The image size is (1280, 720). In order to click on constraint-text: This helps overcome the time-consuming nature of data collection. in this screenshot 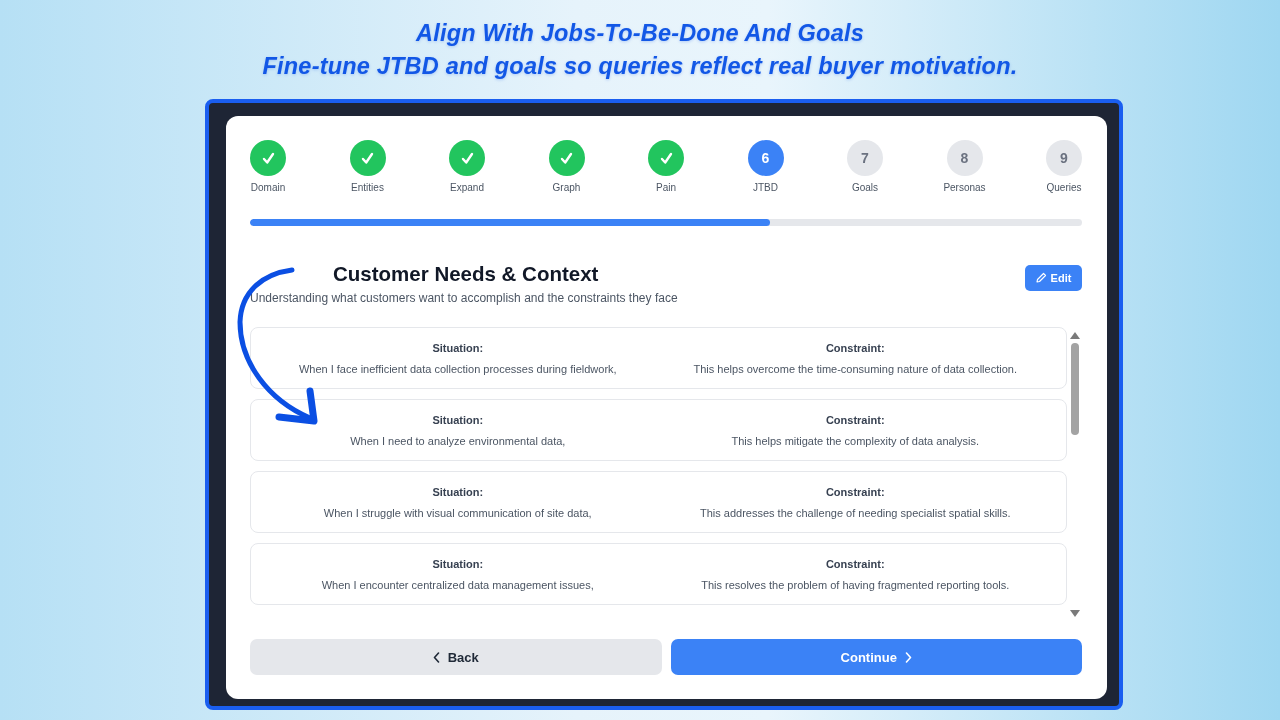, I will do `click(855, 369)`.